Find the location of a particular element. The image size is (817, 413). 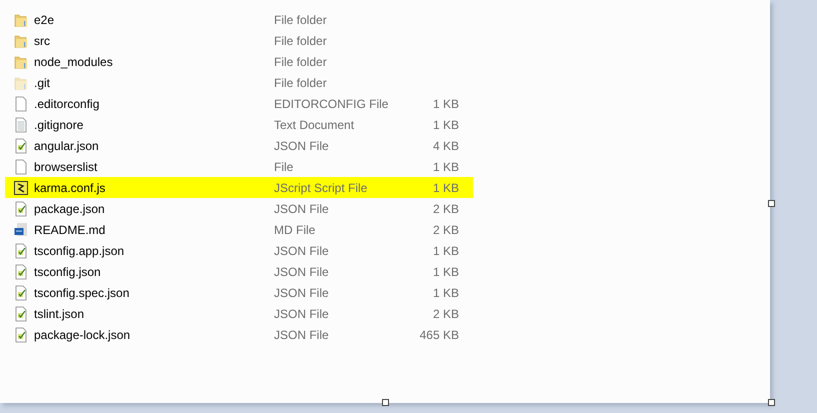

file-row: tsconfig.app.json JSON File 1 KB is located at coordinates (239, 250).